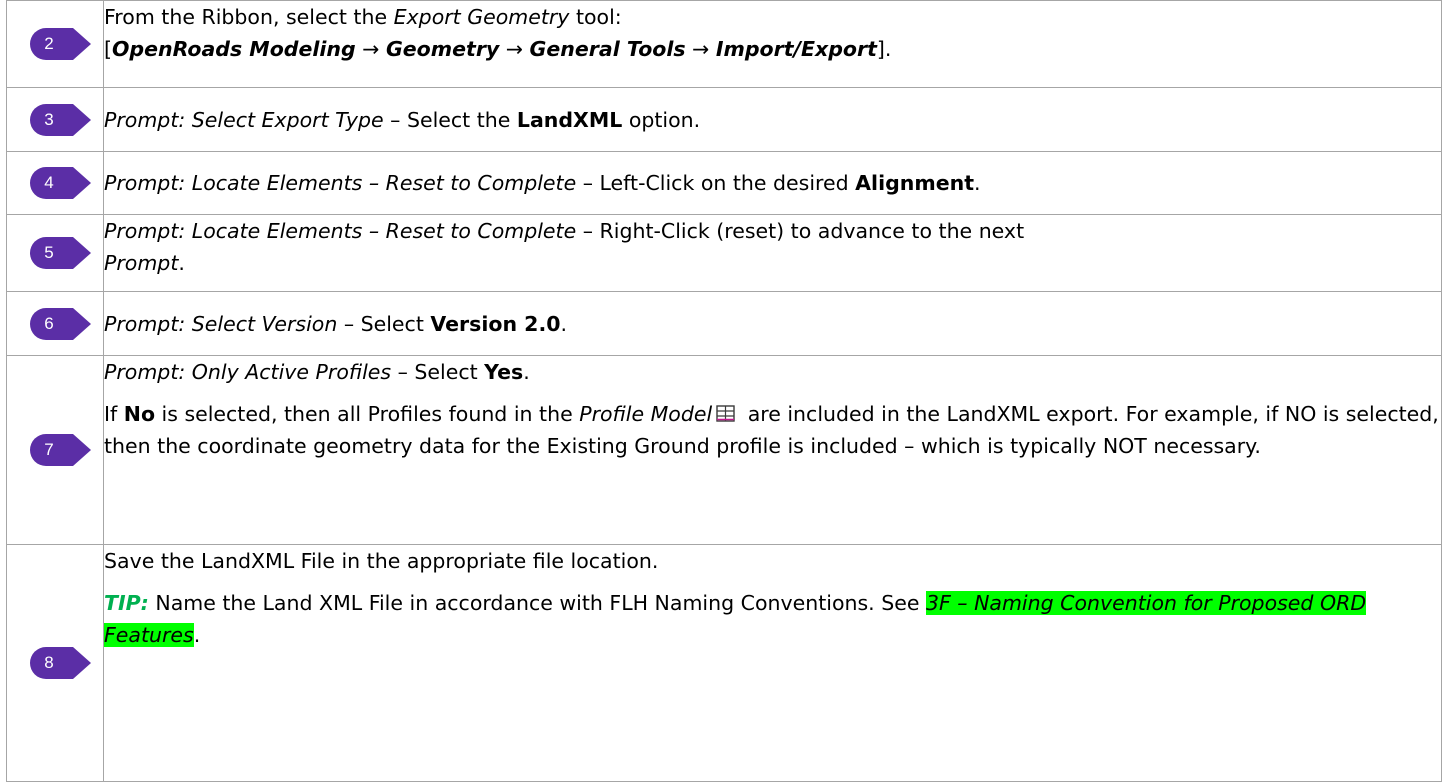 This screenshot has width=1447, height=782. Describe the element at coordinates (248, 372) in the screenshot. I see `prompt-text: Prompt: Only Active Profiles` at that location.